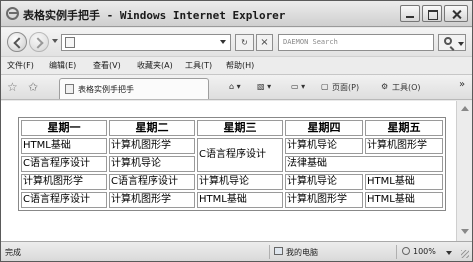 The height and width of the screenshot is (262, 473). I want to click on close-button, so click(456, 13).